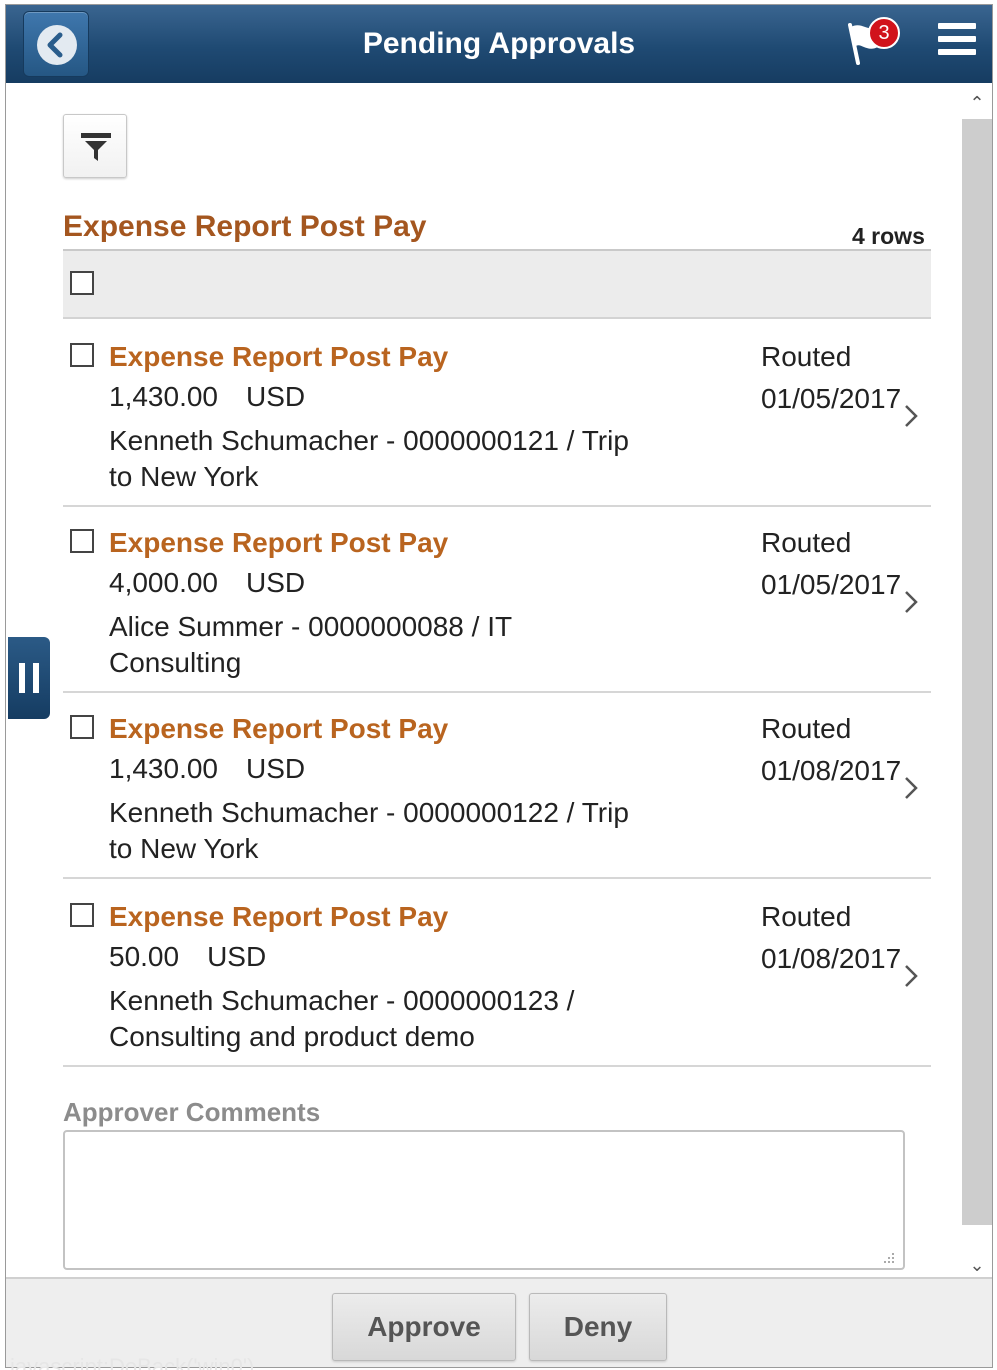 This screenshot has width=997, height=1370. I want to click on header-bar: Pending Approvals 3, so click(499, 44).